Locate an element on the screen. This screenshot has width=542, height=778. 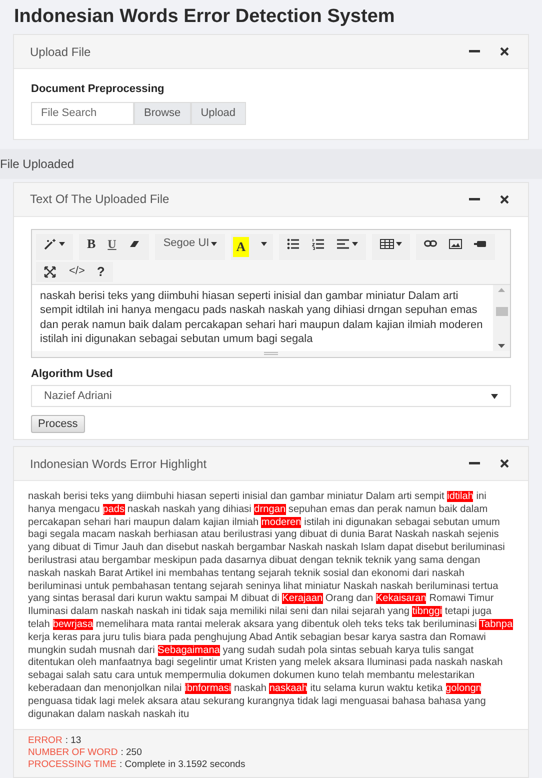
resize-handle-icon is located at coordinates (271, 353).